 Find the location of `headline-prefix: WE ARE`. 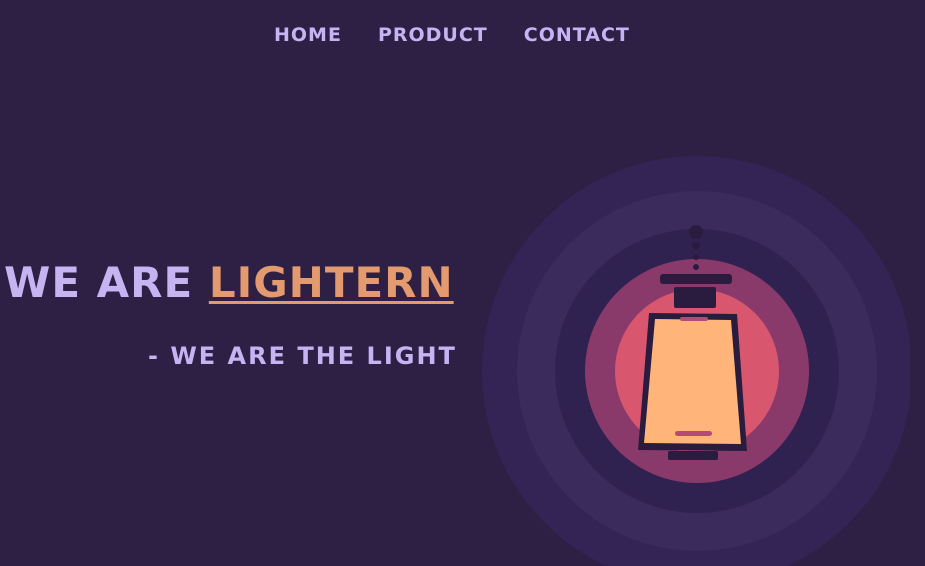

headline-prefix: WE ARE is located at coordinates (99, 282).